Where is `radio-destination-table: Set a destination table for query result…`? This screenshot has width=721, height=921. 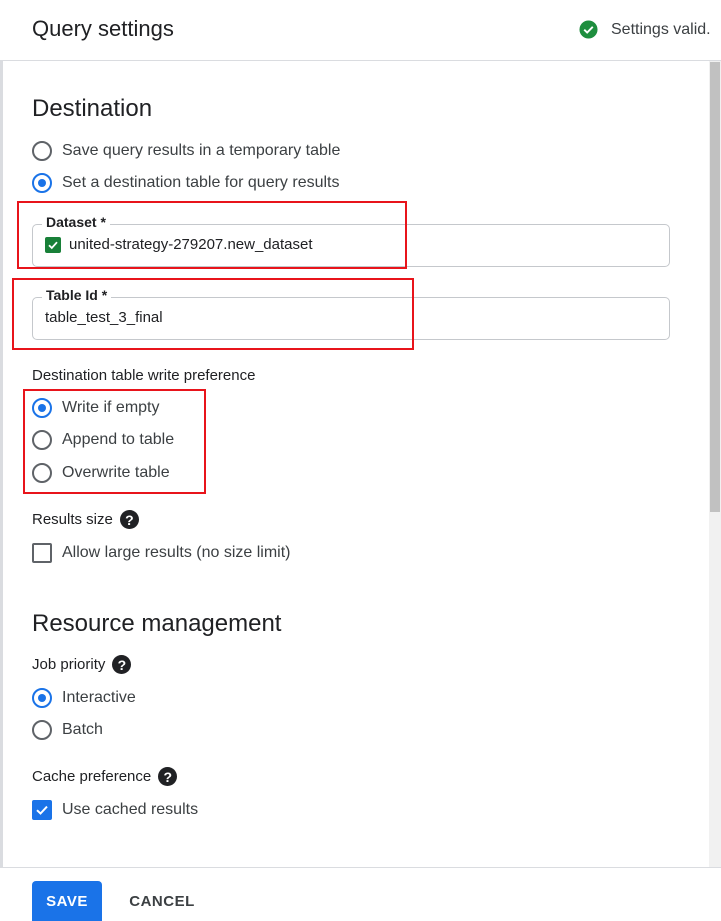
radio-destination-table: Set a destination table for query result… is located at coordinates (186, 183).